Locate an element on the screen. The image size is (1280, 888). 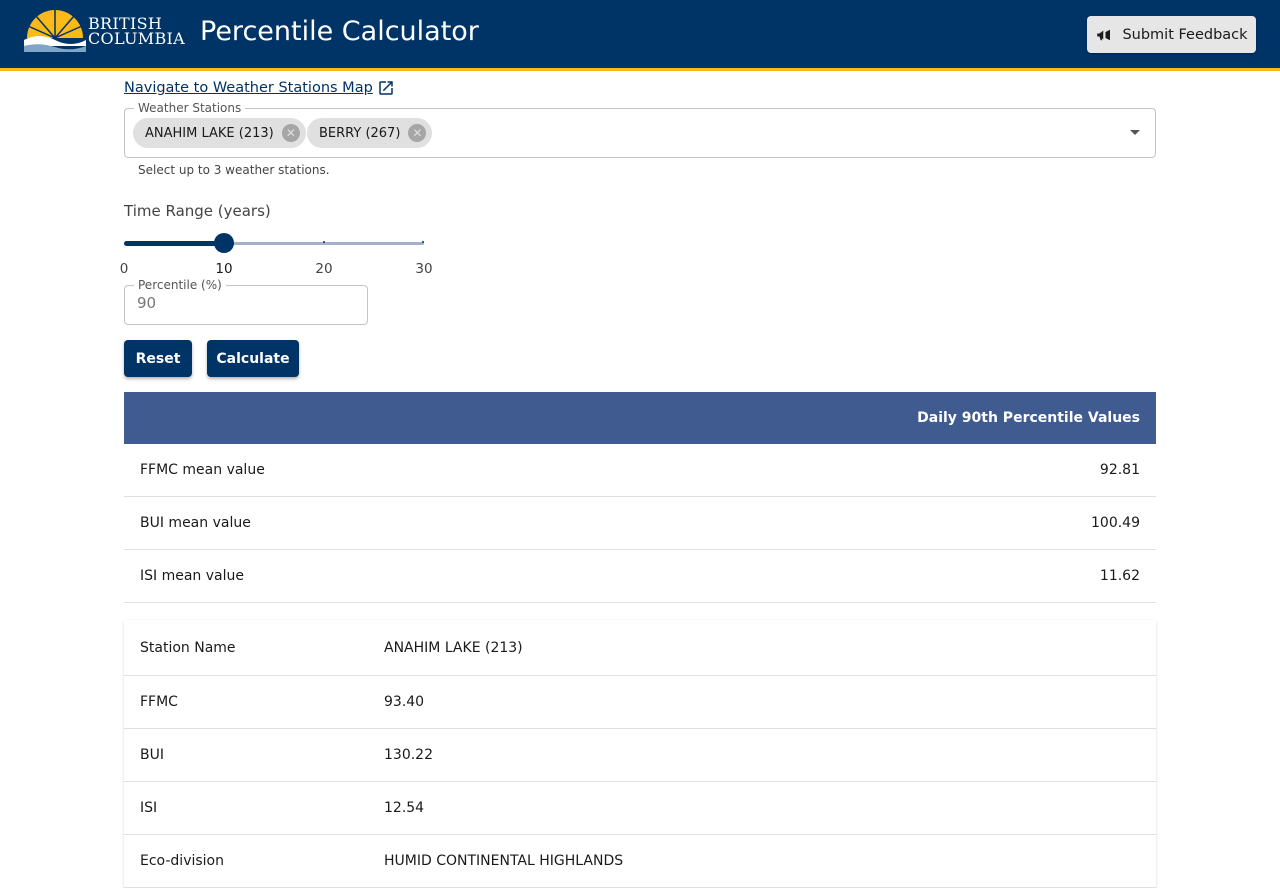
megaphone-icon is located at coordinates (1104, 34).